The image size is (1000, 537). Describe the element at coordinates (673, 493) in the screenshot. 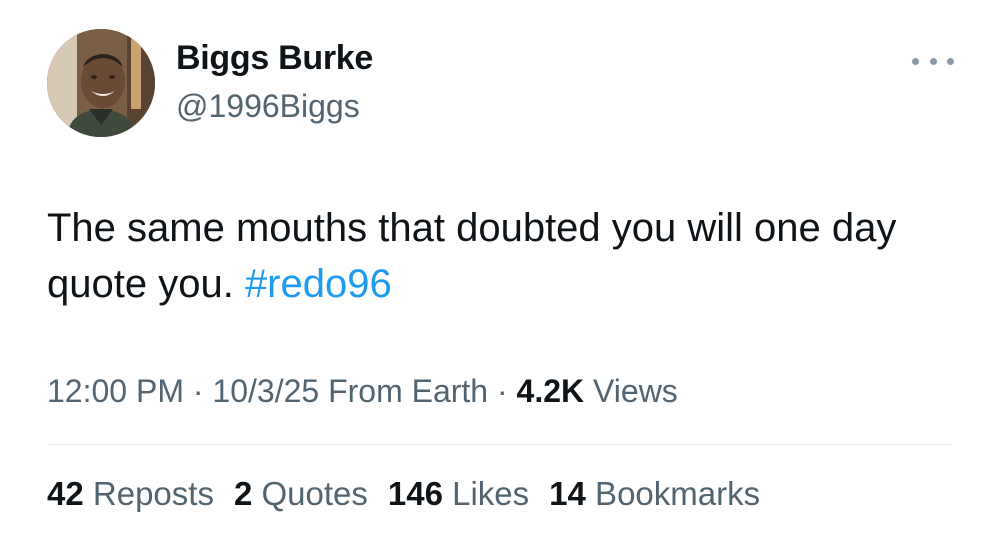

I see `bookmarks-label: Bookmarks` at that location.